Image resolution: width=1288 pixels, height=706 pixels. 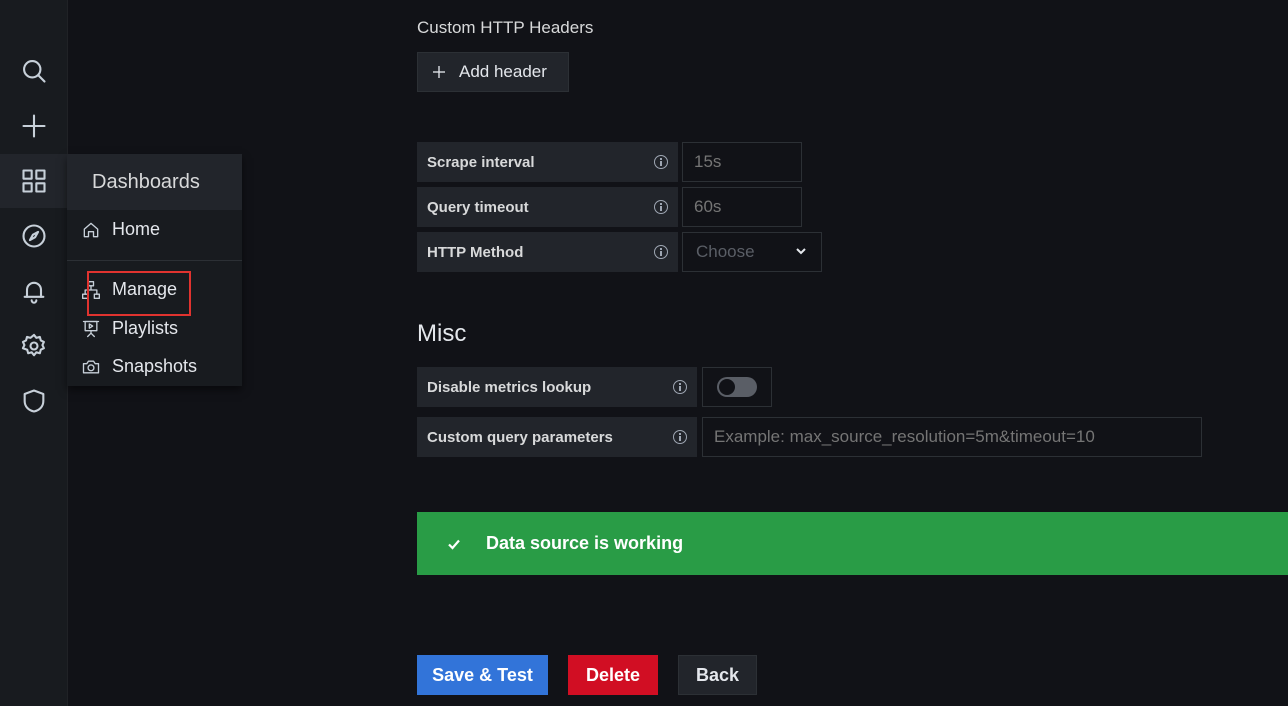 I want to click on add-header-button: Add header, so click(x=493, y=72).